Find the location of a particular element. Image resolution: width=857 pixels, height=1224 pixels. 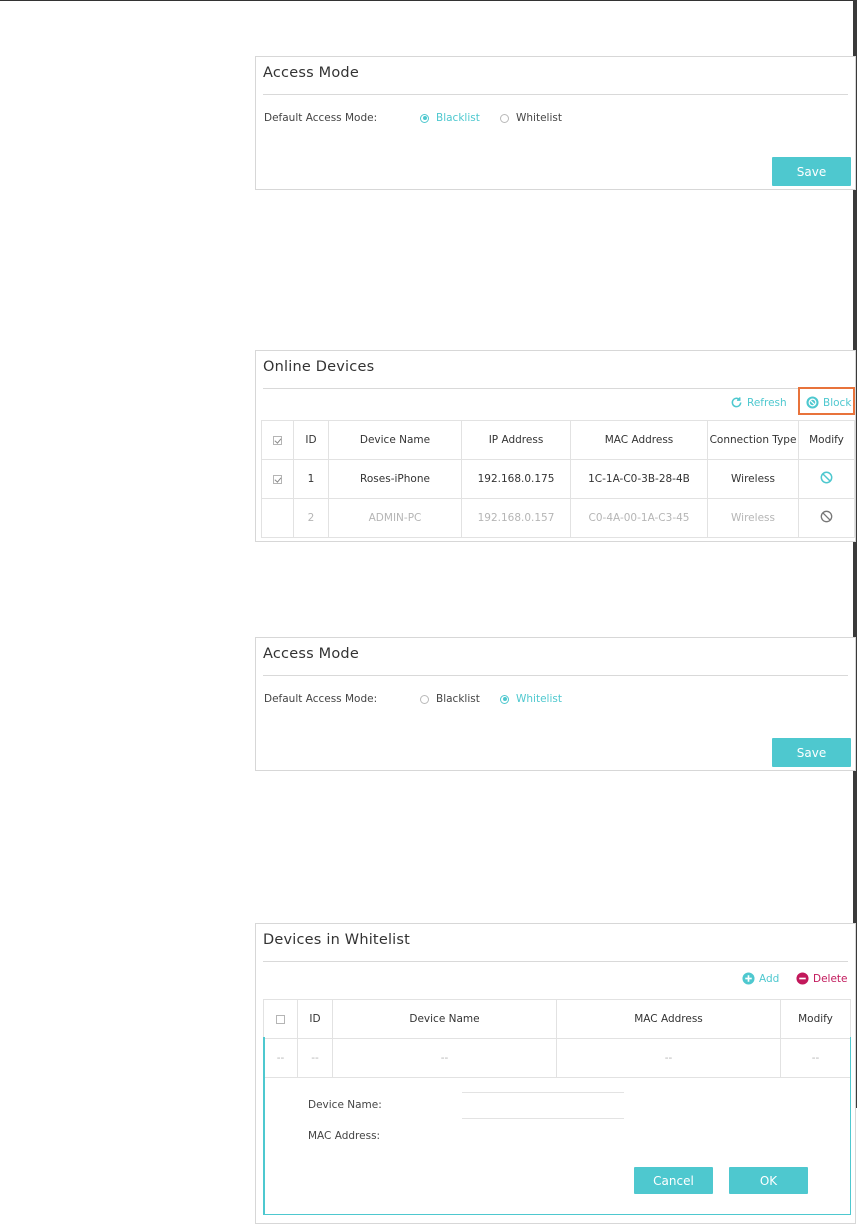

delete-icon is located at coordinates (802, 978).